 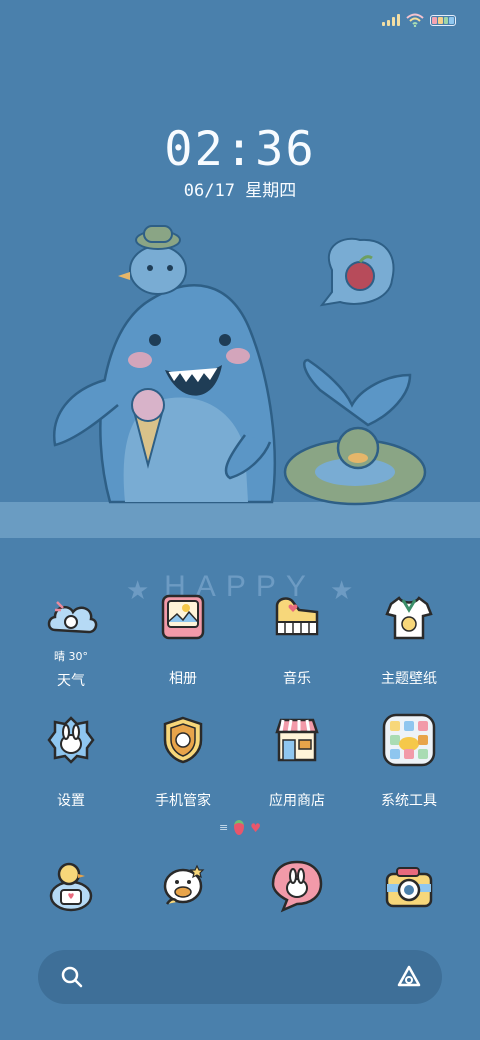 I want to click on app-label: 天气, so click(x=71, y=681).